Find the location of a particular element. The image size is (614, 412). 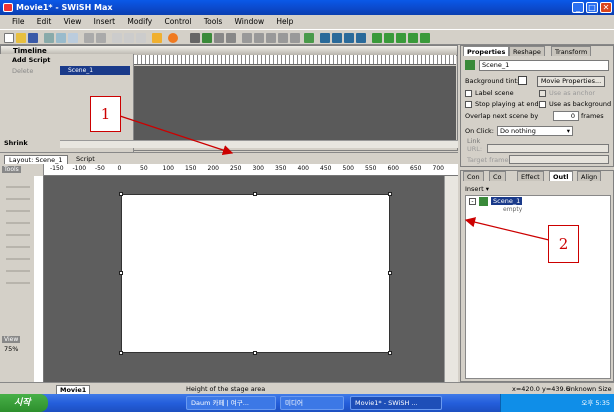

annotation-label-1: 1 is located at coordinates (105, 114).